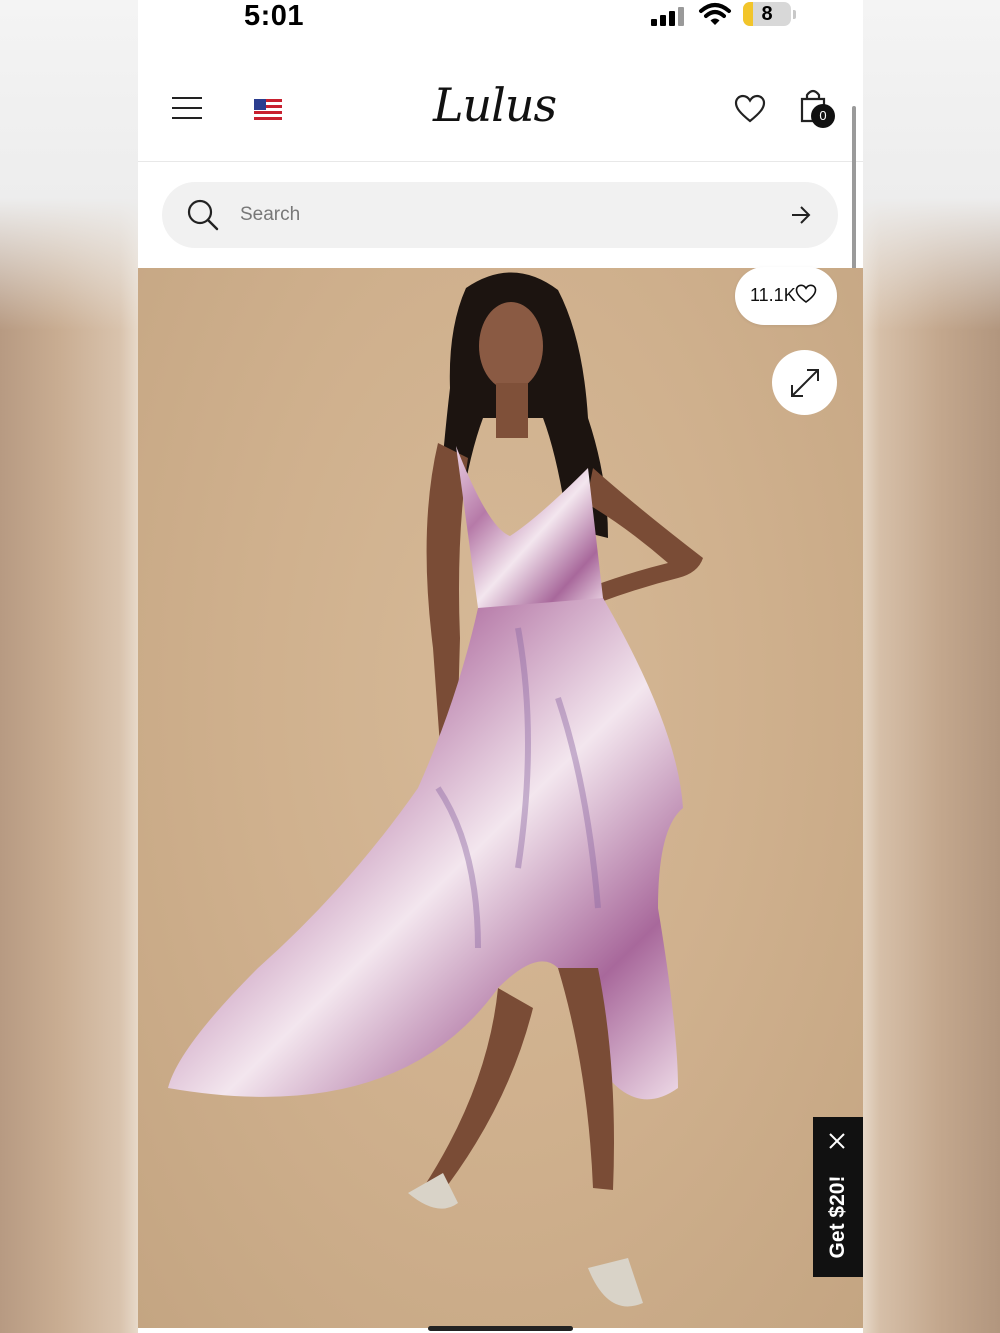  What do you see at coordinates (806, 293) in the screenshot?
I see `heart-outline-icon` at bounding box center [806, 293].